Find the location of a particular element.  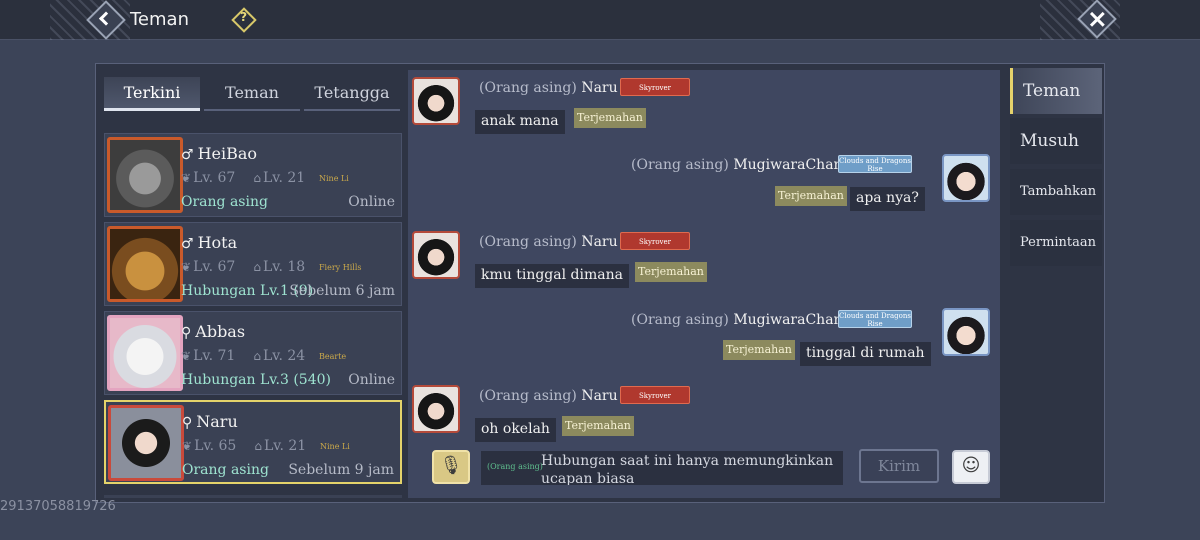

help-button: ? is located at coordinates (244, 20).